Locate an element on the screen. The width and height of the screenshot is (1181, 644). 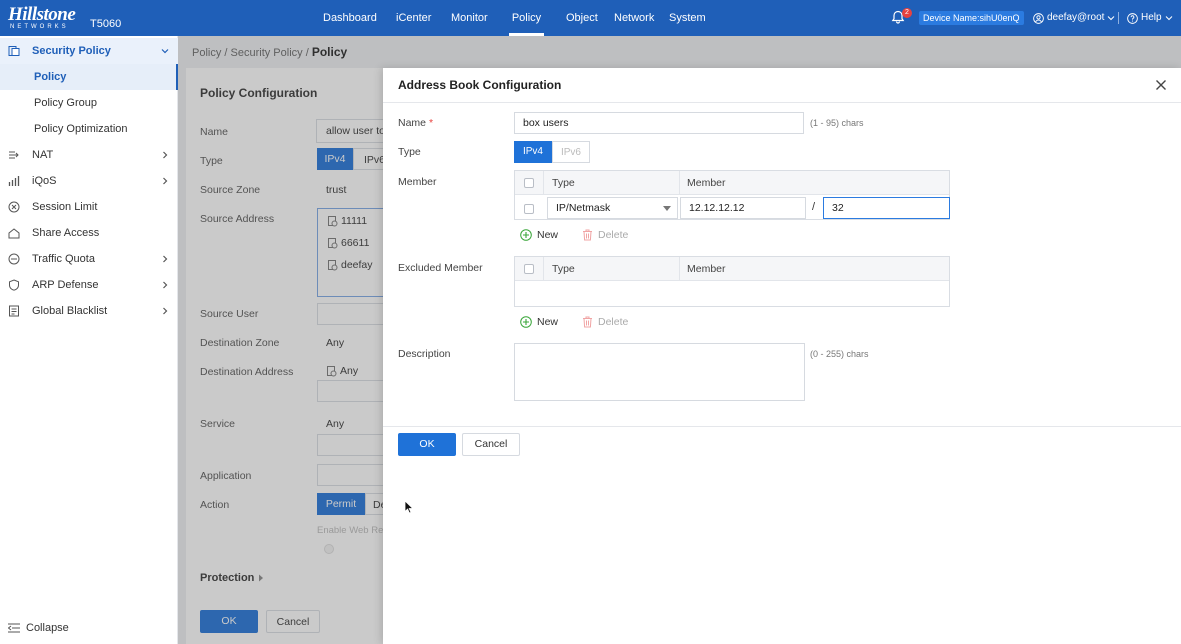
address-entry: deefay is located at coordinates (357, 265).